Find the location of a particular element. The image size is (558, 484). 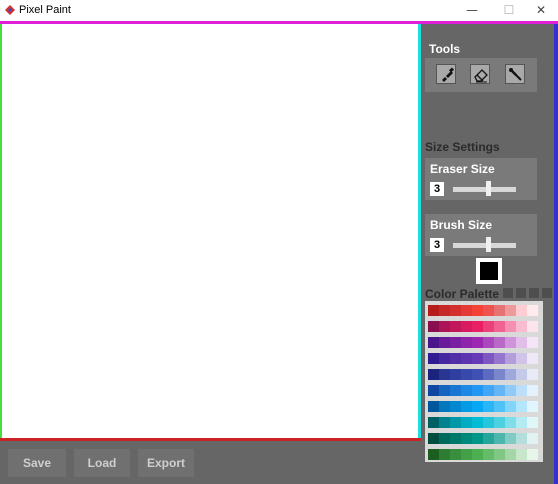

brush-size-slider is located at coordinates (484, 245).